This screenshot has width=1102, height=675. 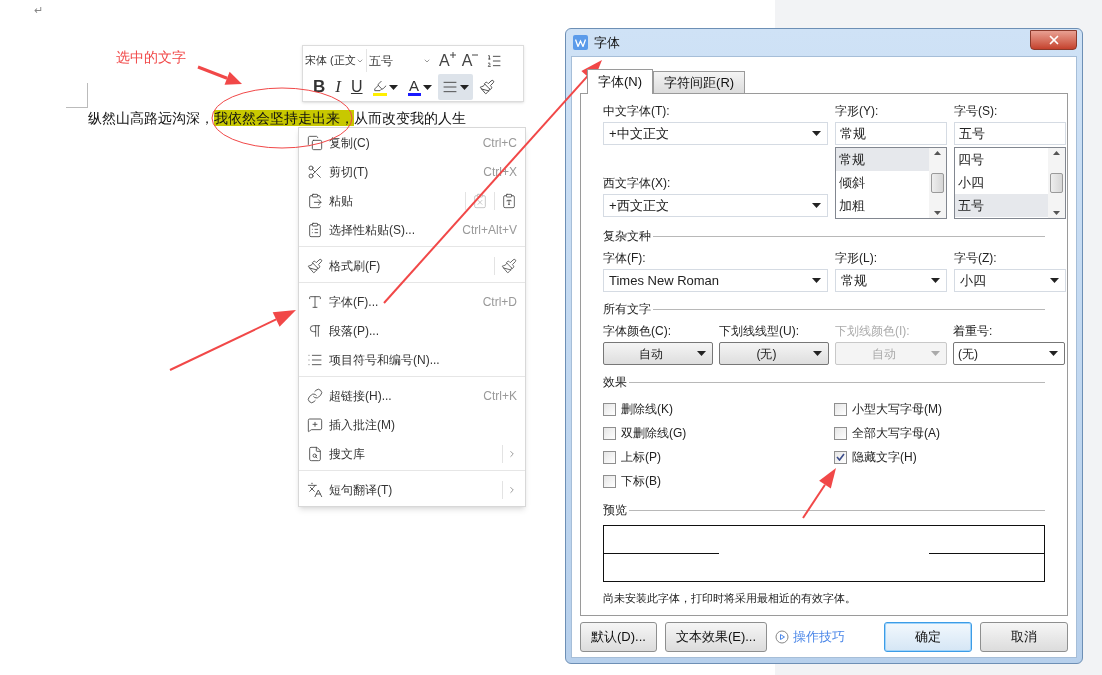 I want to click on list-option: 倾斜, so click(x=882, y=182).